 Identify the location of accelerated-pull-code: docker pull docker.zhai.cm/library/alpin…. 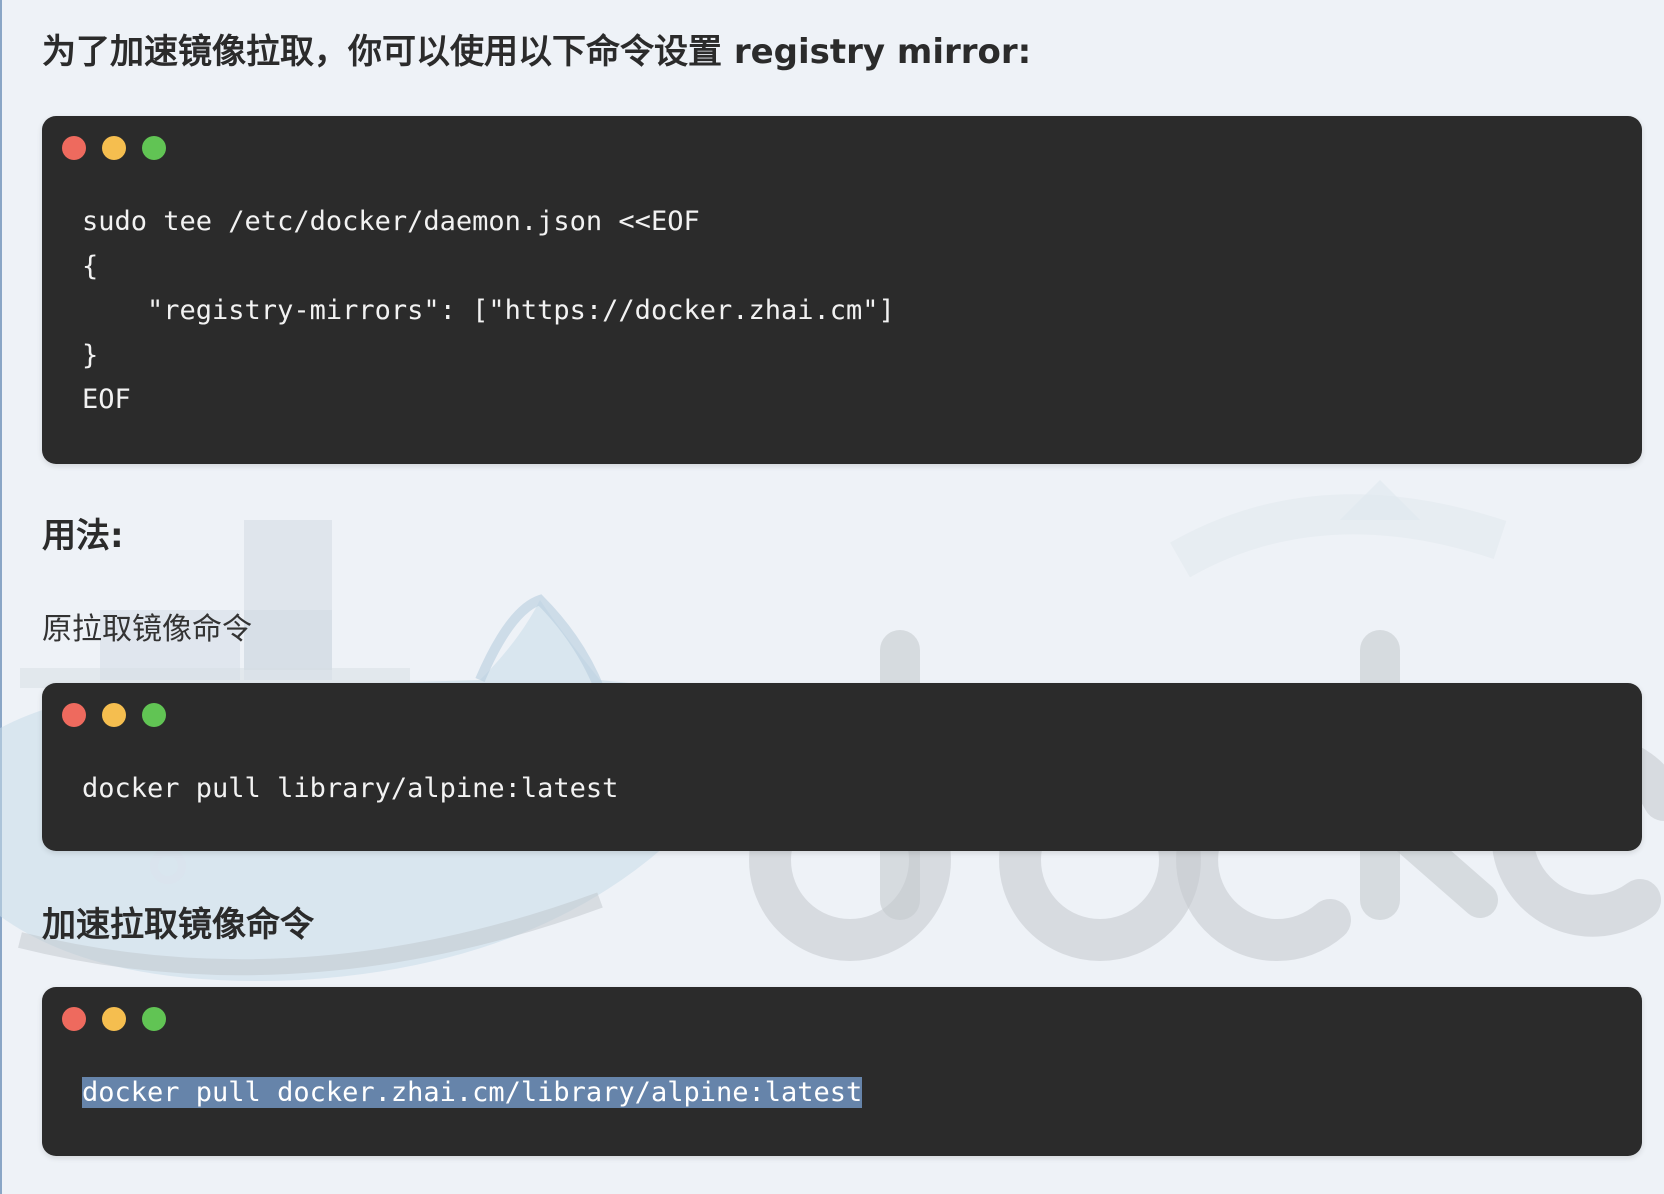
(472, 1093).